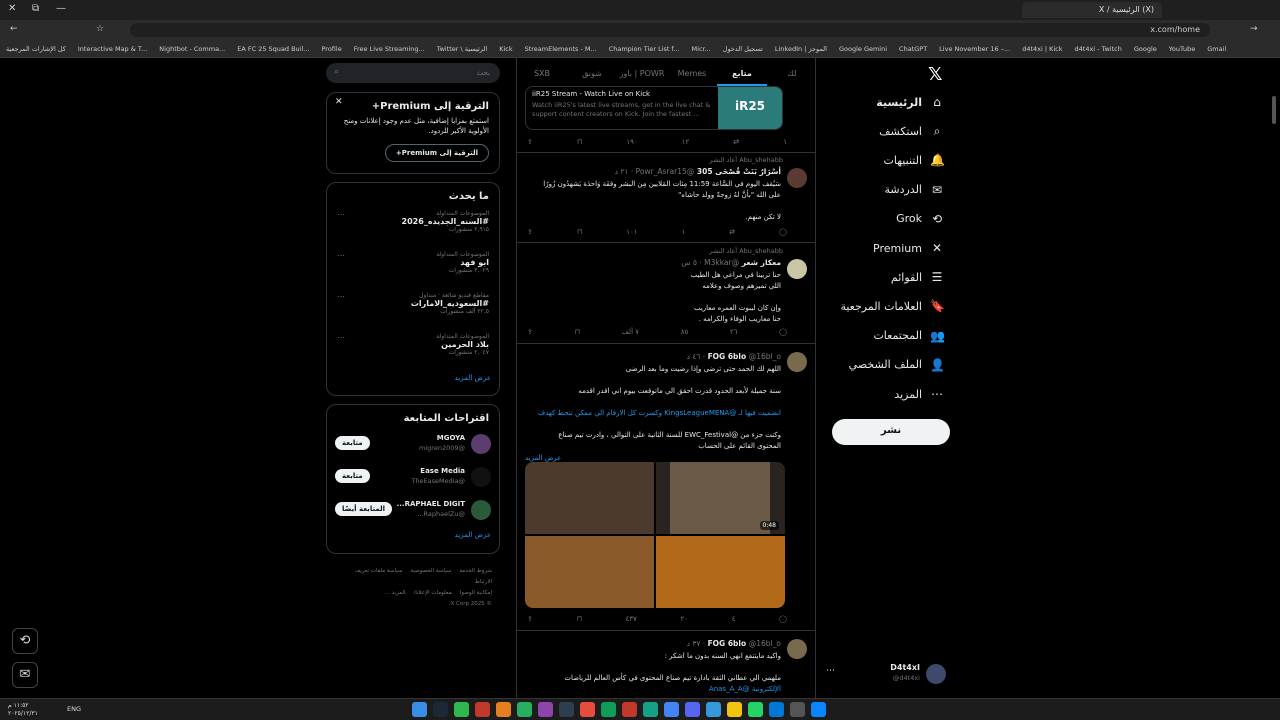 The width and height of the screenshot is (1280, 720). Describe the element at coordinates (731, 262) in the screenshot. I see `tweet-author: معكار شعر @M3kkar · ٥ س` at that location.